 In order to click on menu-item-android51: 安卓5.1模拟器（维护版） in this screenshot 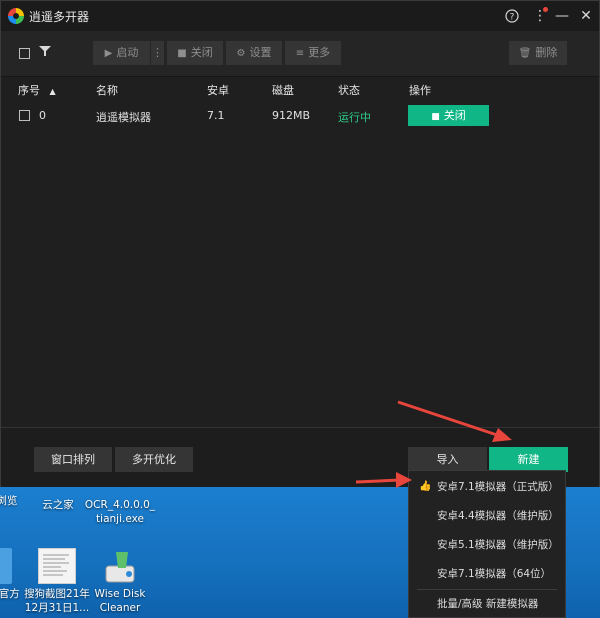, I will do `click(487, 545)`.